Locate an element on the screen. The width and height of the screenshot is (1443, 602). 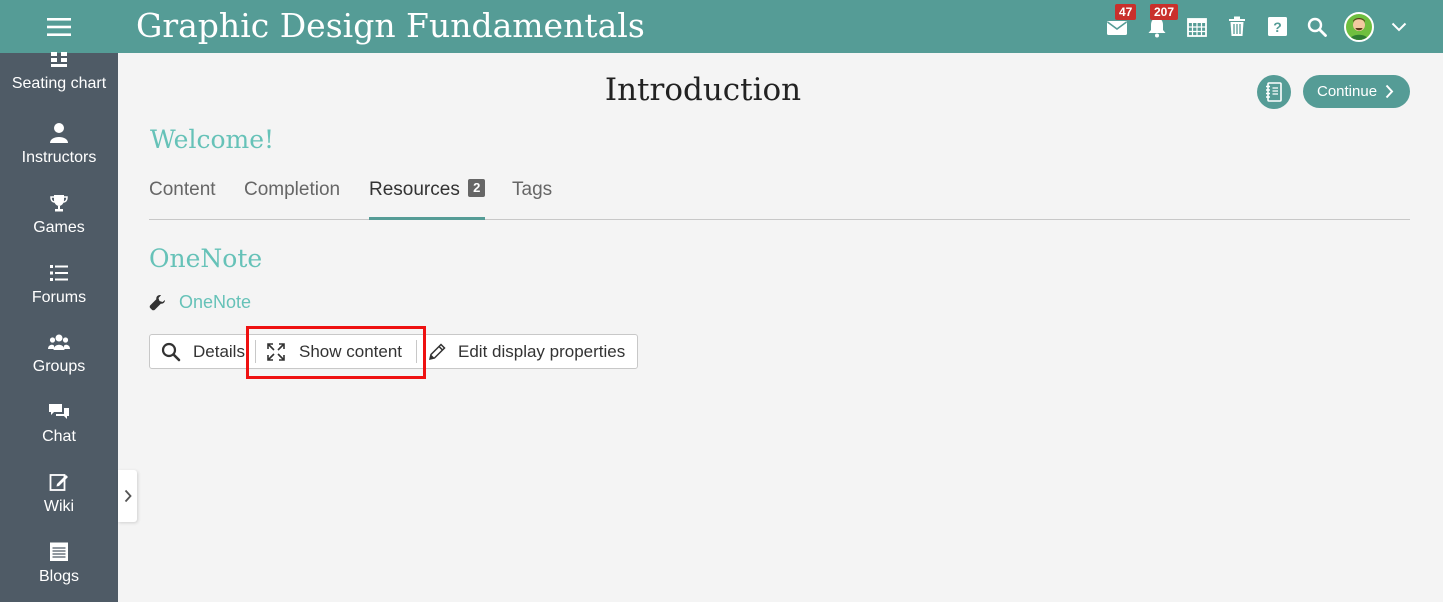
user-avatar-icon is located at coordinates (1359, 28).